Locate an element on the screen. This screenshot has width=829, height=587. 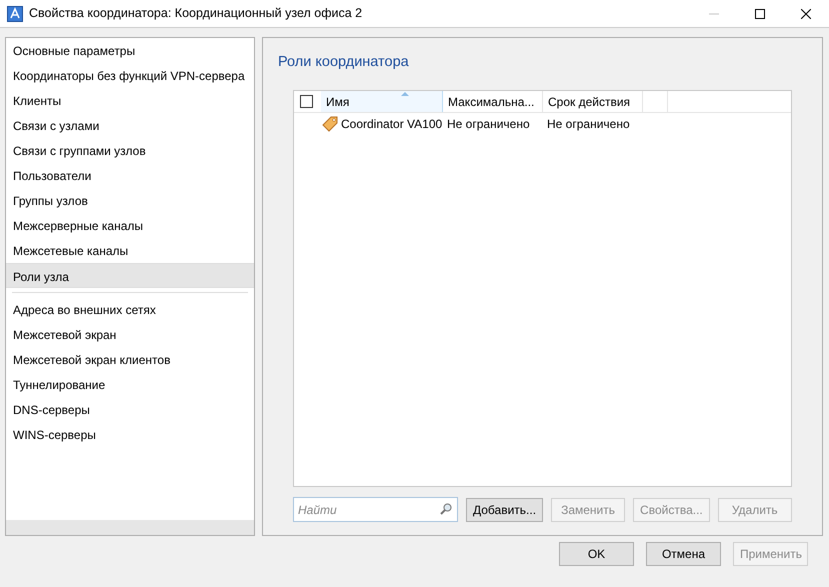
search-icon is located at coordinates (446, 509).